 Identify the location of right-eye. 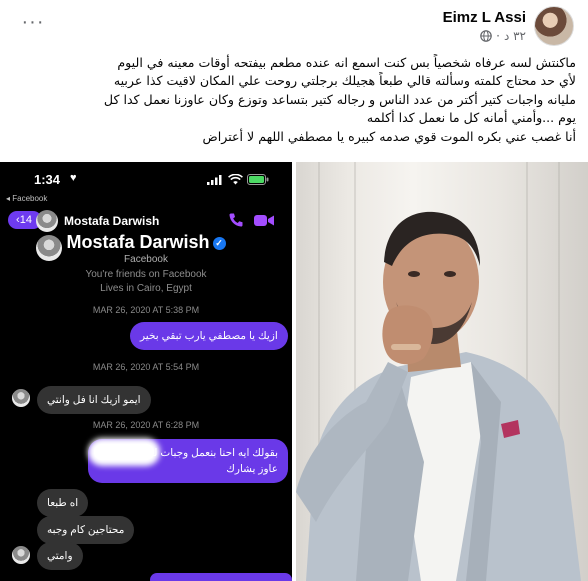
(450, 274).